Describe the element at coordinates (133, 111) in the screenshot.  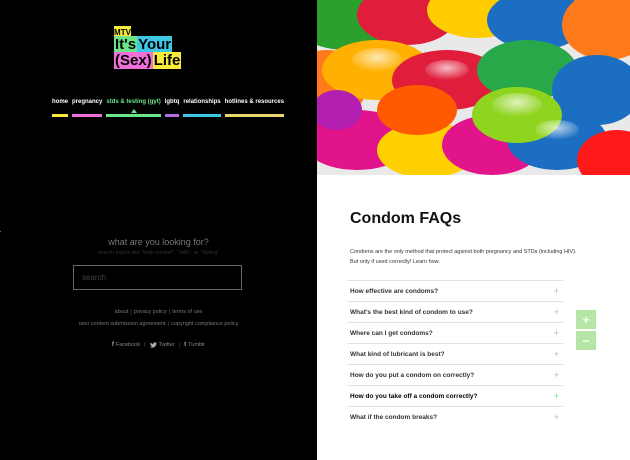
I see `active-caret-icon` at that location.